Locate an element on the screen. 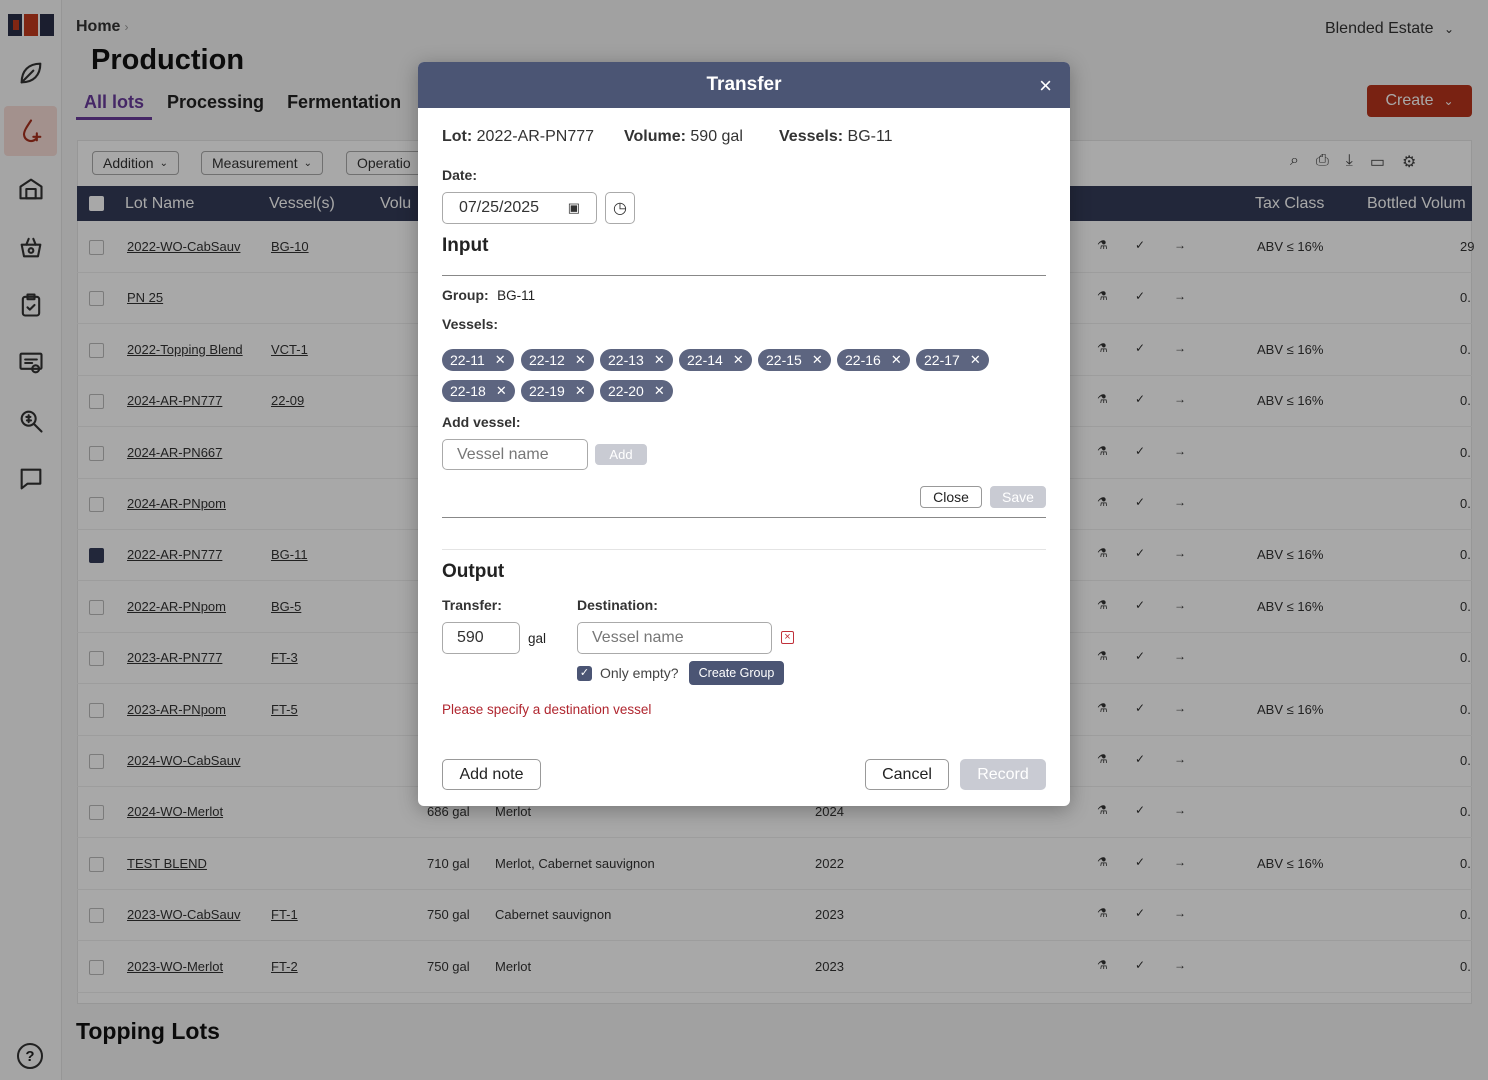 The height and width of the screenshot is (1080, 1488). transfer-amount-input: 590 is located at coordinates (481, 638).